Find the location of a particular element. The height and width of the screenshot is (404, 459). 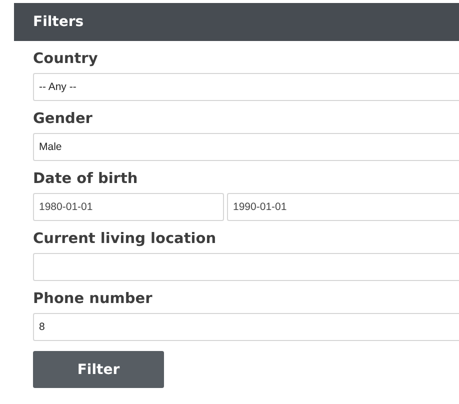

field-label: Current living location is located at coordinates (124, 239).